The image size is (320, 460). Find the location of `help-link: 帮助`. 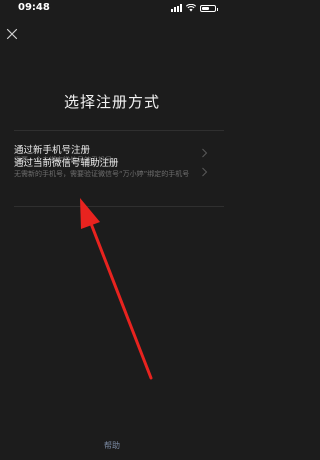

help-link: 帮助 is located at coordinates (112, 445).